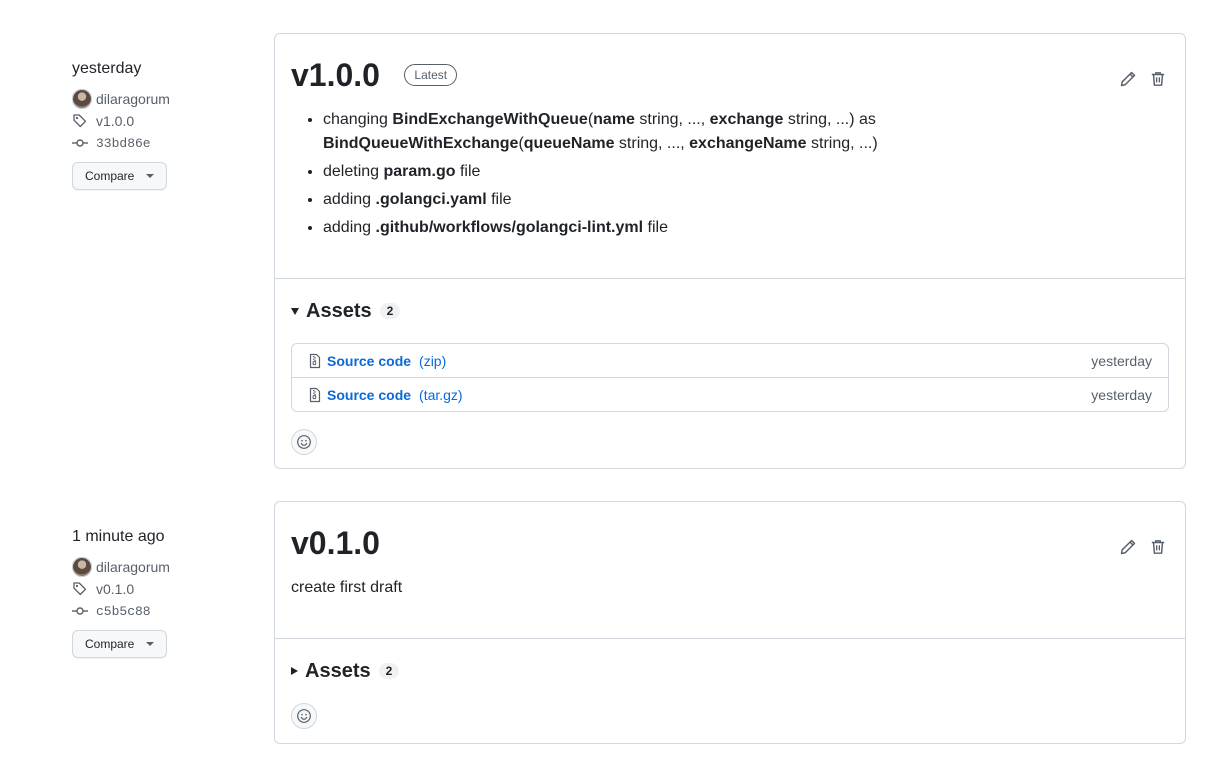 The width and height of the screenshot is (1224, 771). I want to click on release-note-item: deleting param.go file, so click(746, 172).